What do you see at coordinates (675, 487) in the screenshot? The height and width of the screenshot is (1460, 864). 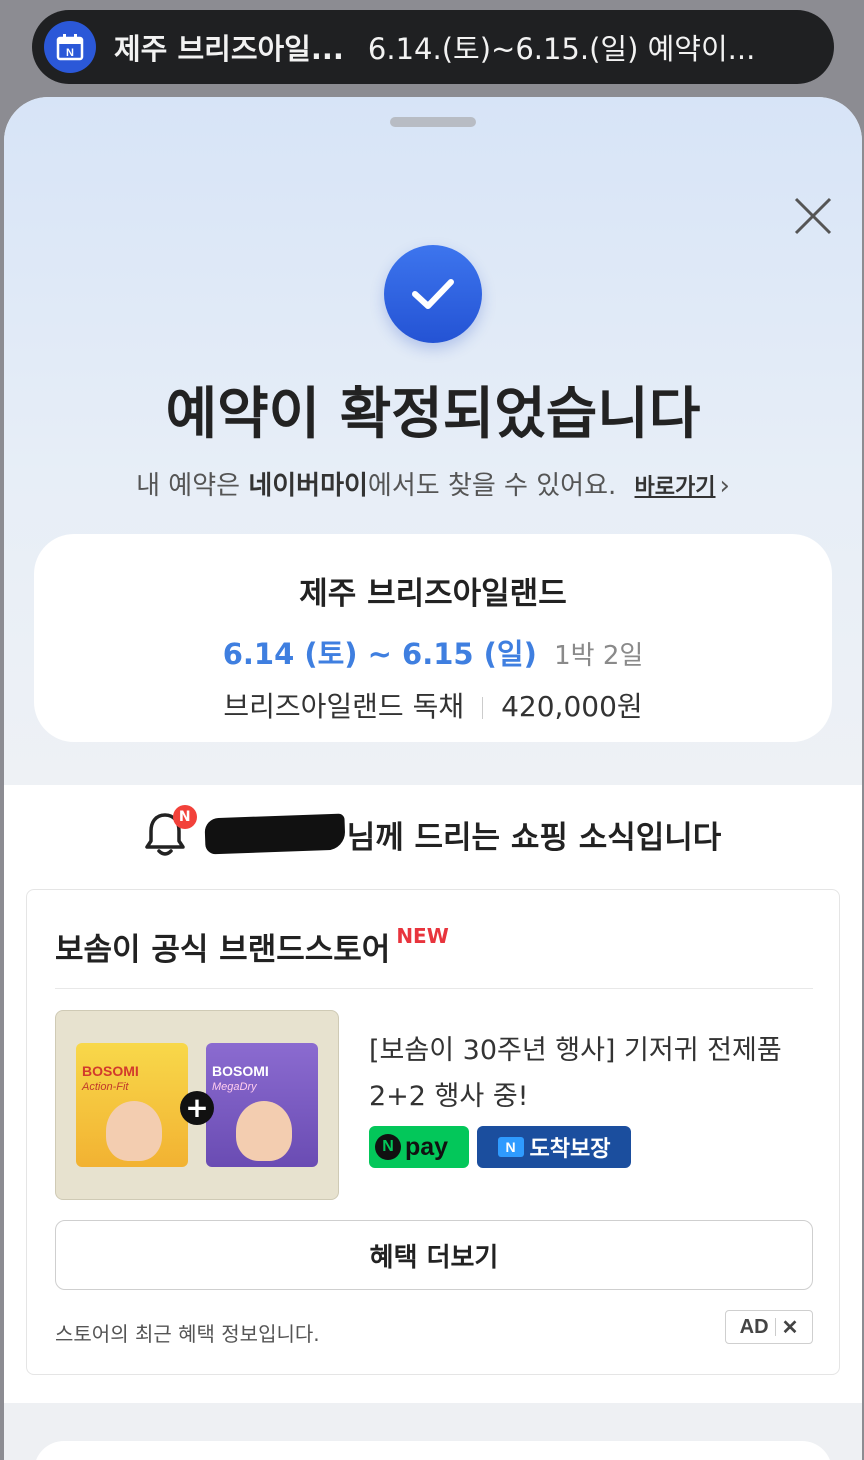 I see `shortcut-link: 바로가기` at bounding box center [675, 487].